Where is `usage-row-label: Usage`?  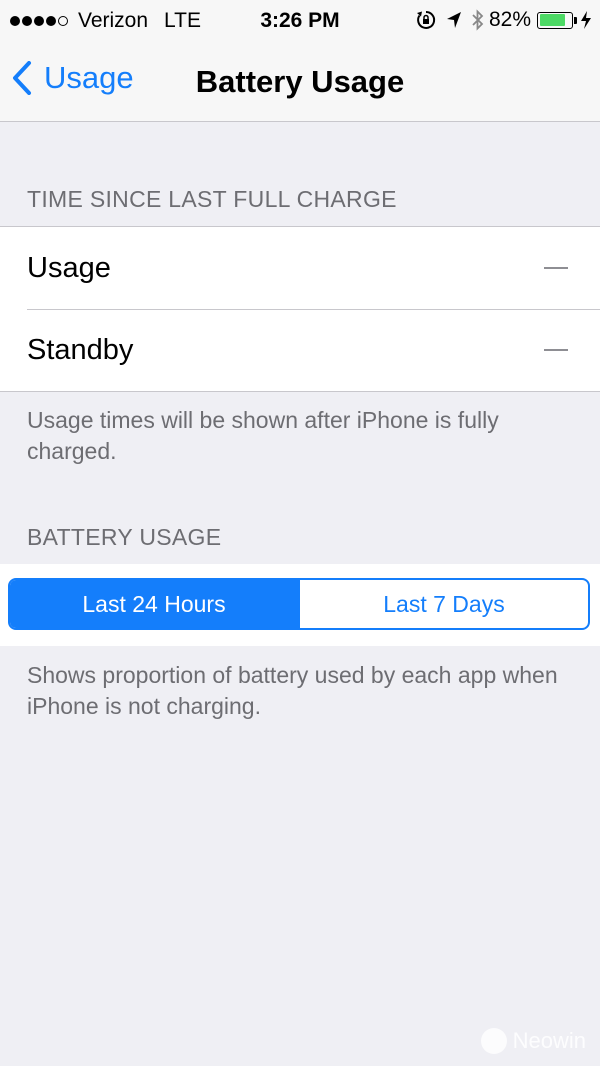
usage-row-label: Usage is located at coordinates (69, 267).